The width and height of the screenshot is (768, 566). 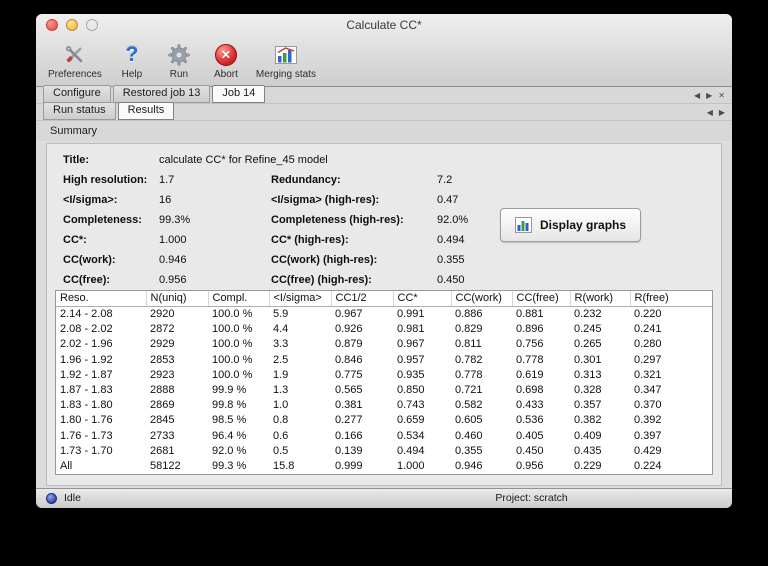 I want to click on table-cell: 0.721, so click(x=469, y=390).